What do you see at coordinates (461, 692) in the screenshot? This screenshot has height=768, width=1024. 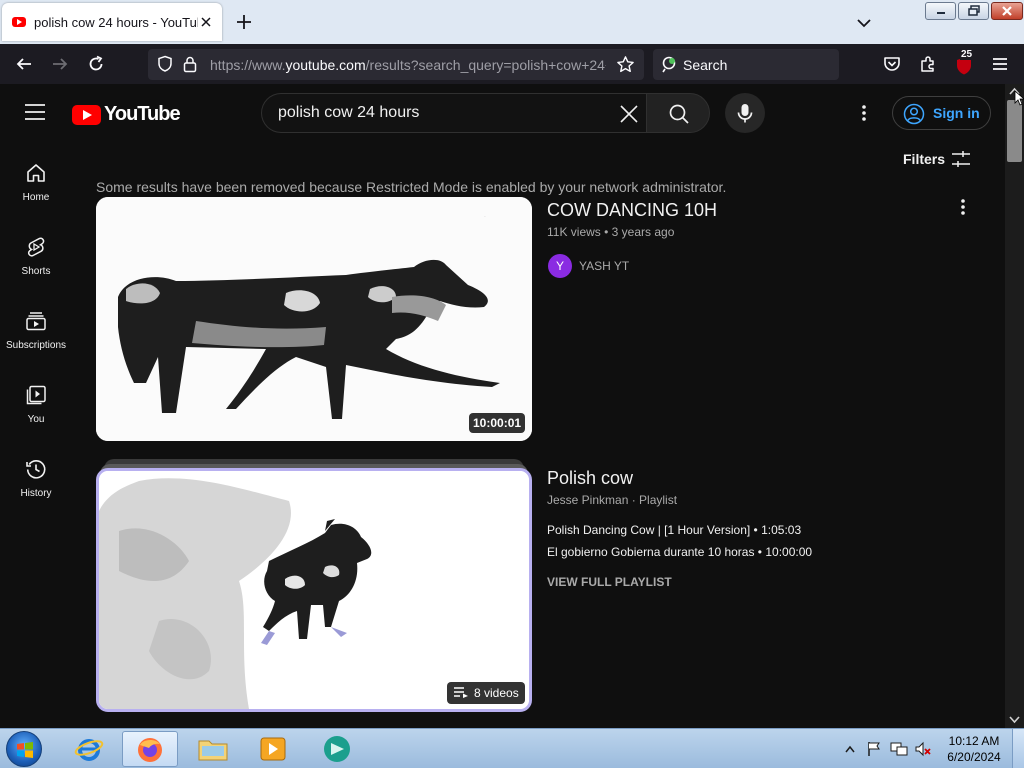 I see `playlist-icon` at bounding box center [461, 692].